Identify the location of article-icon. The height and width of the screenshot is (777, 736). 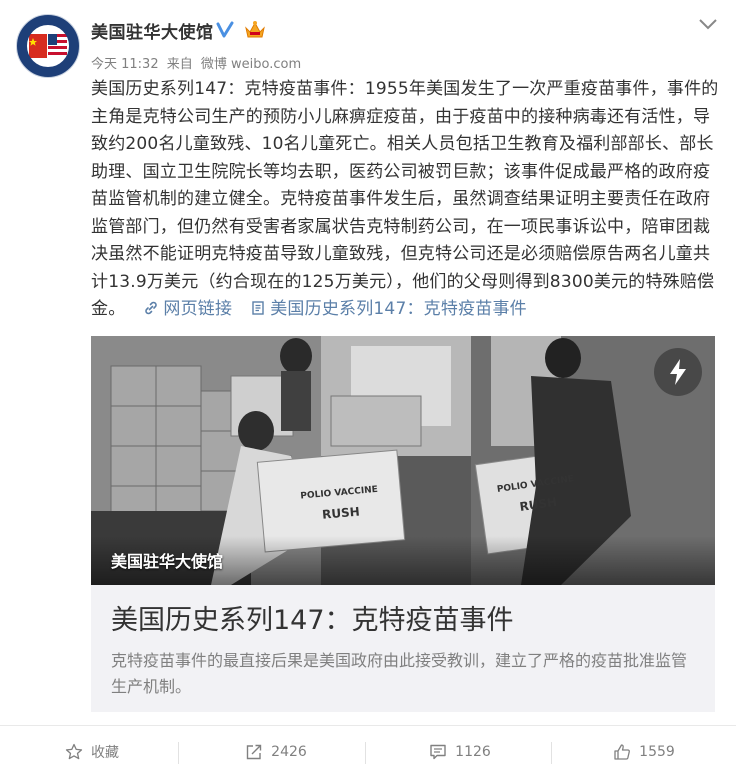
(258, 308).